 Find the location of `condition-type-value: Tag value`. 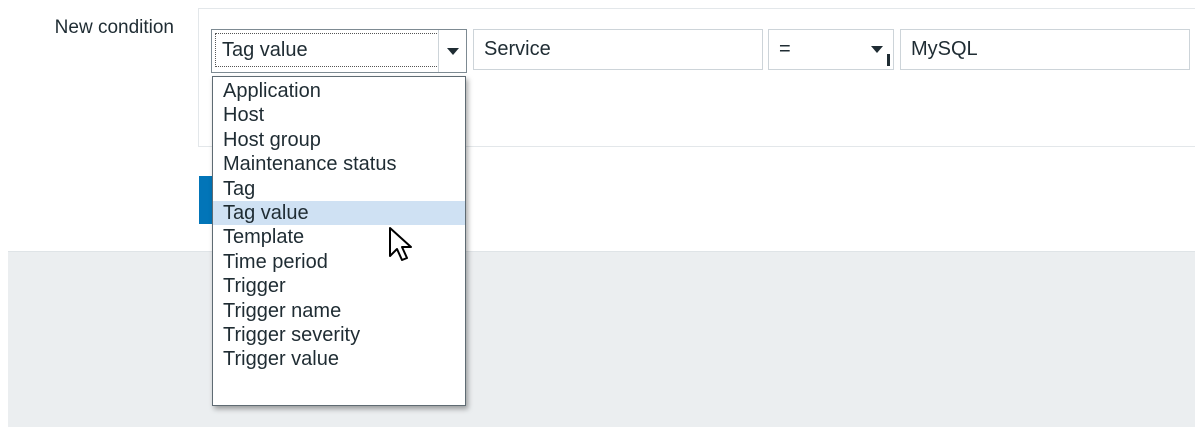

condition-type-value: Tag value is located at coordinates (327, 50).